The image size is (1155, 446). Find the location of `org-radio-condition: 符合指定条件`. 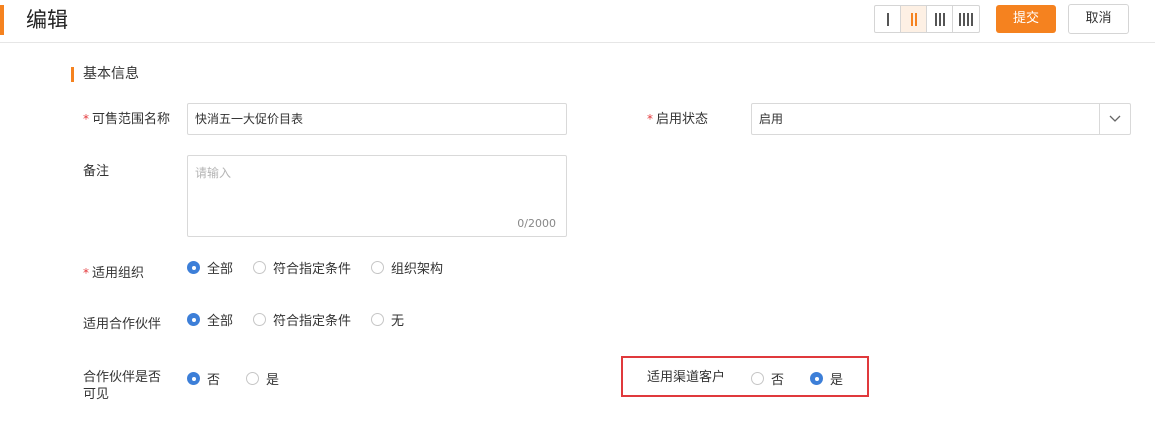

org-radio-condition: 符合指定条件 is located at coordinates (302, 267).